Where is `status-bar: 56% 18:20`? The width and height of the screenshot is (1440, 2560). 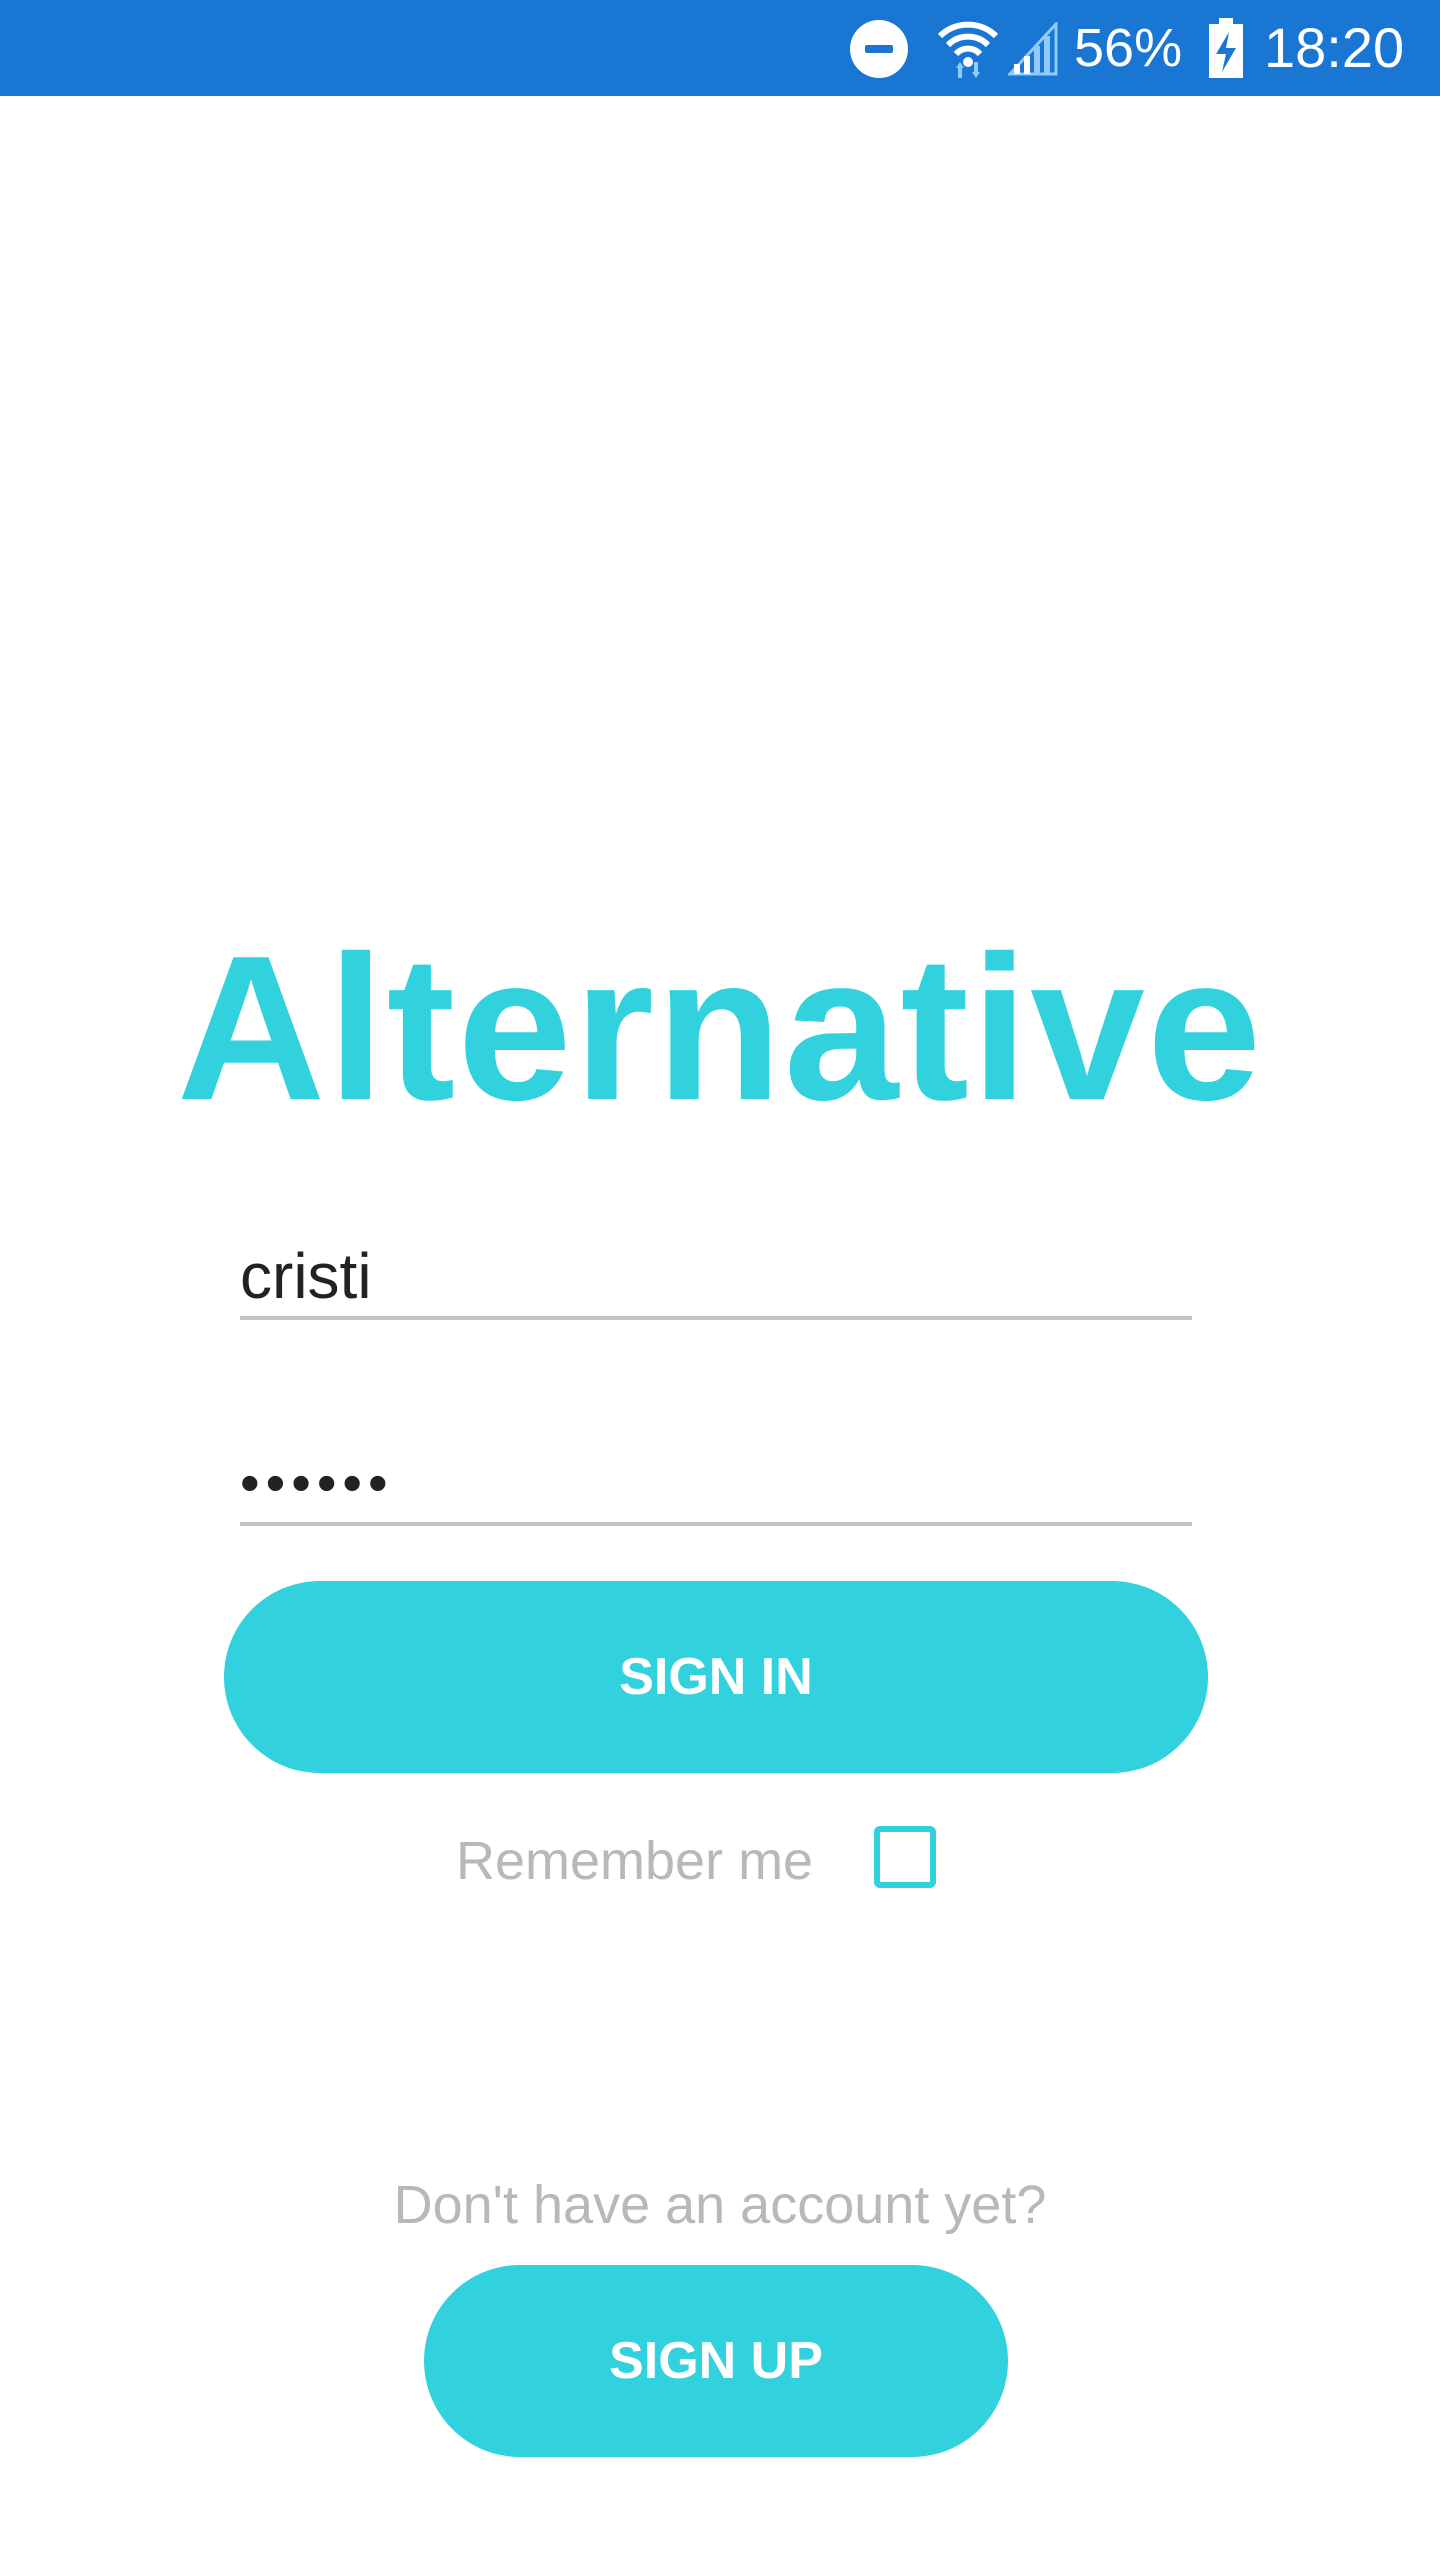 status-bar: 56% 18:20 is located at coordinates (720, 48).